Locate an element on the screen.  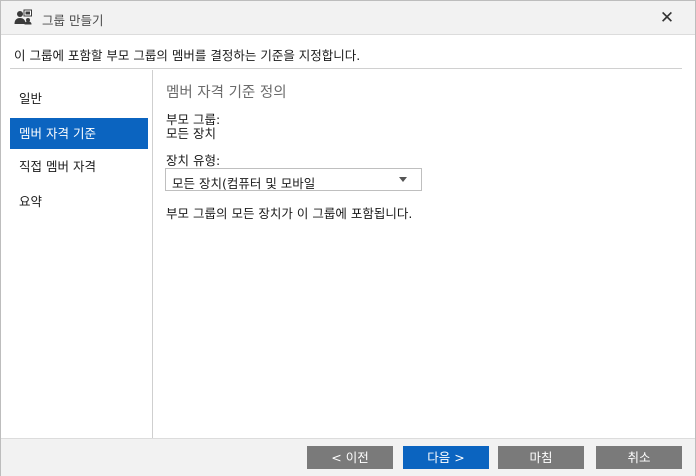
cancel-button: 취소 is located at coordinates (639, 457).